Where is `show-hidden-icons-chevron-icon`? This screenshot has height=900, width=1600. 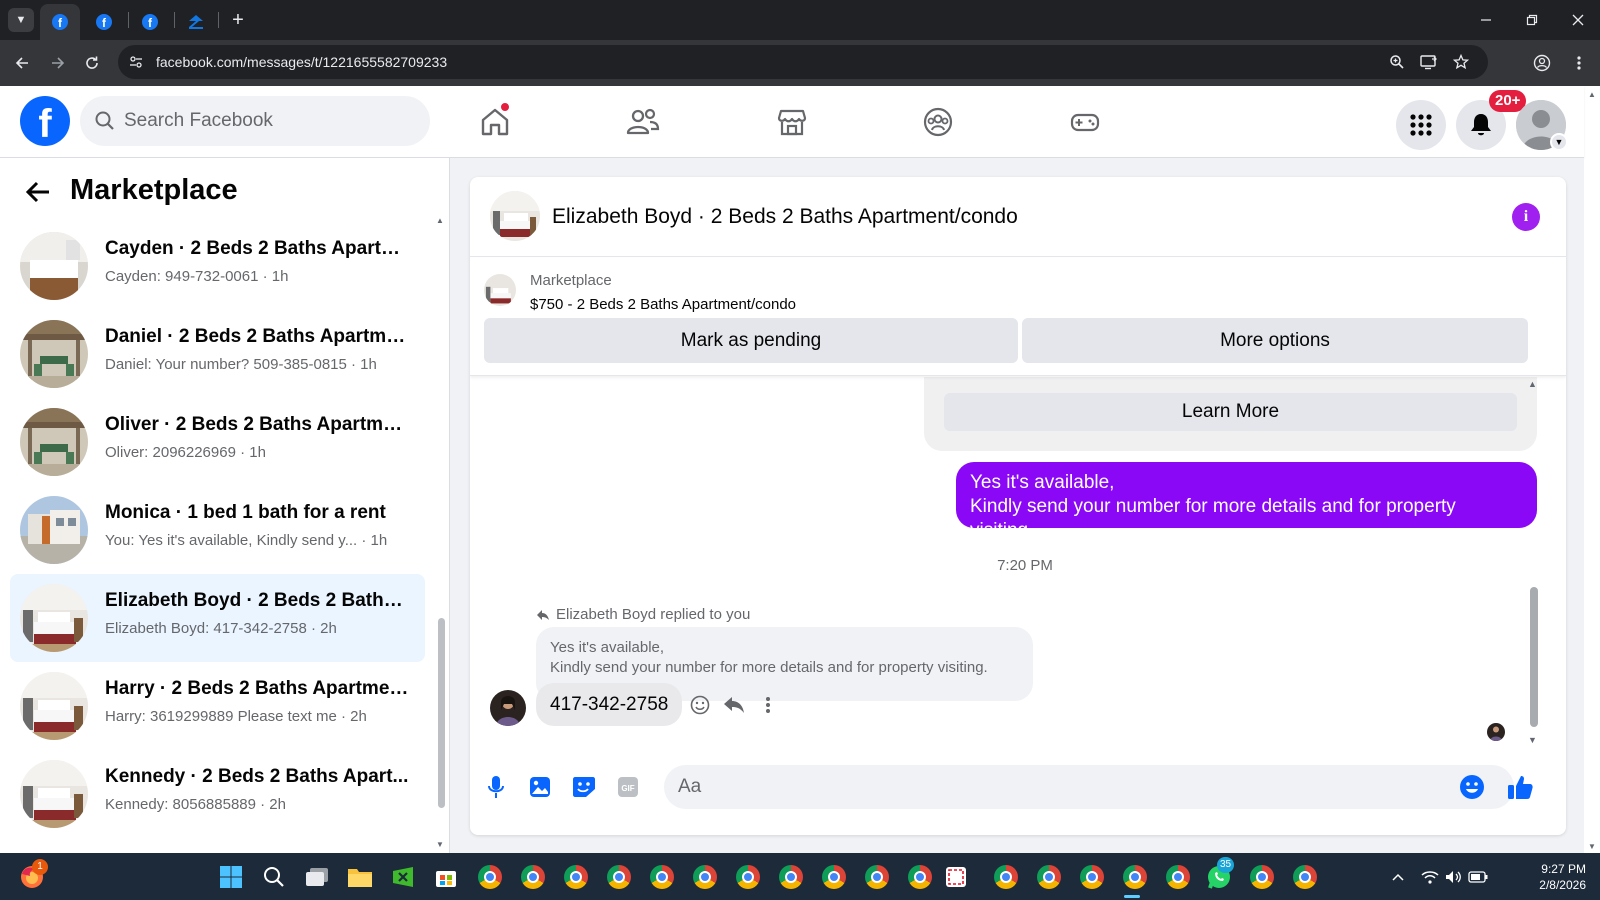 show-hidden-icons-chevron-icon is located at coordinates (1398, 877).